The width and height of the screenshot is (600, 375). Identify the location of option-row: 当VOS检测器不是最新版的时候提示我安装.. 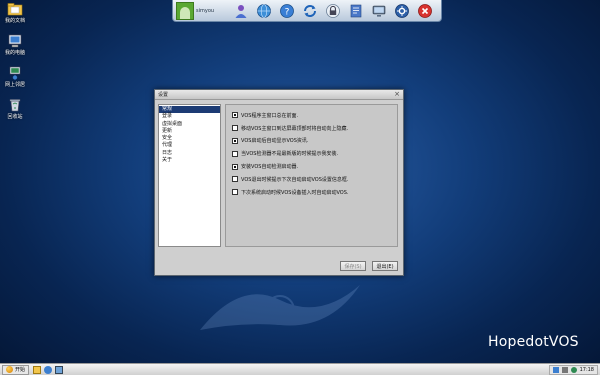
(311, 153).